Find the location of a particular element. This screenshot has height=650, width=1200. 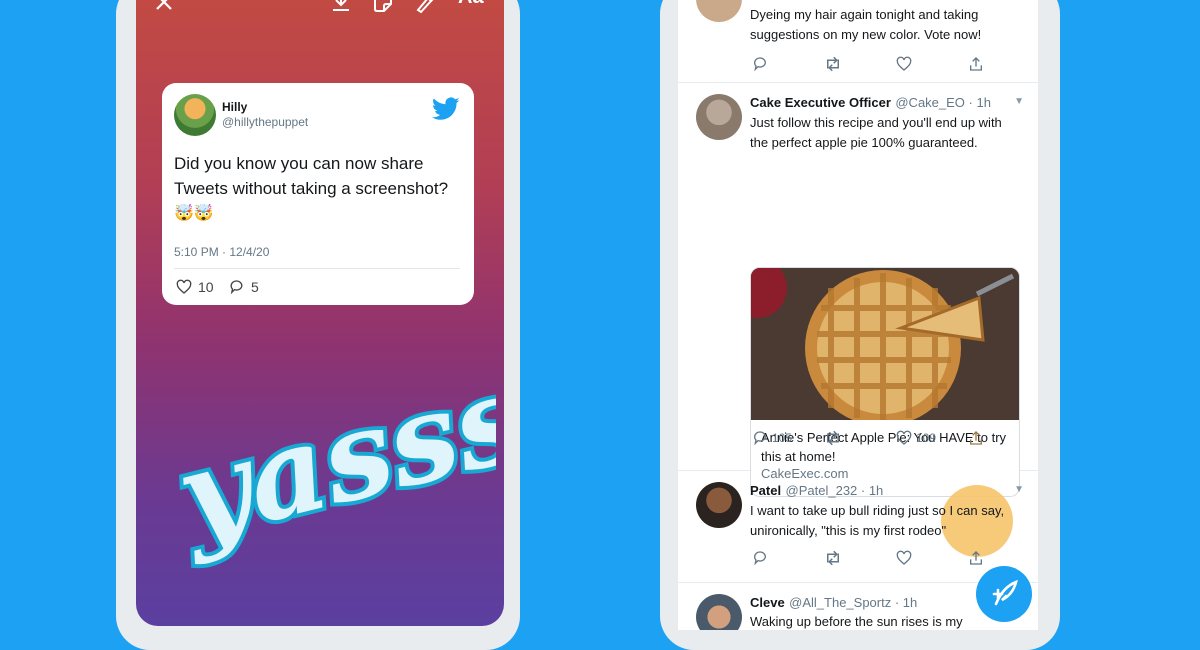

twitter-bird-icon is located at coordinates (445, 111).